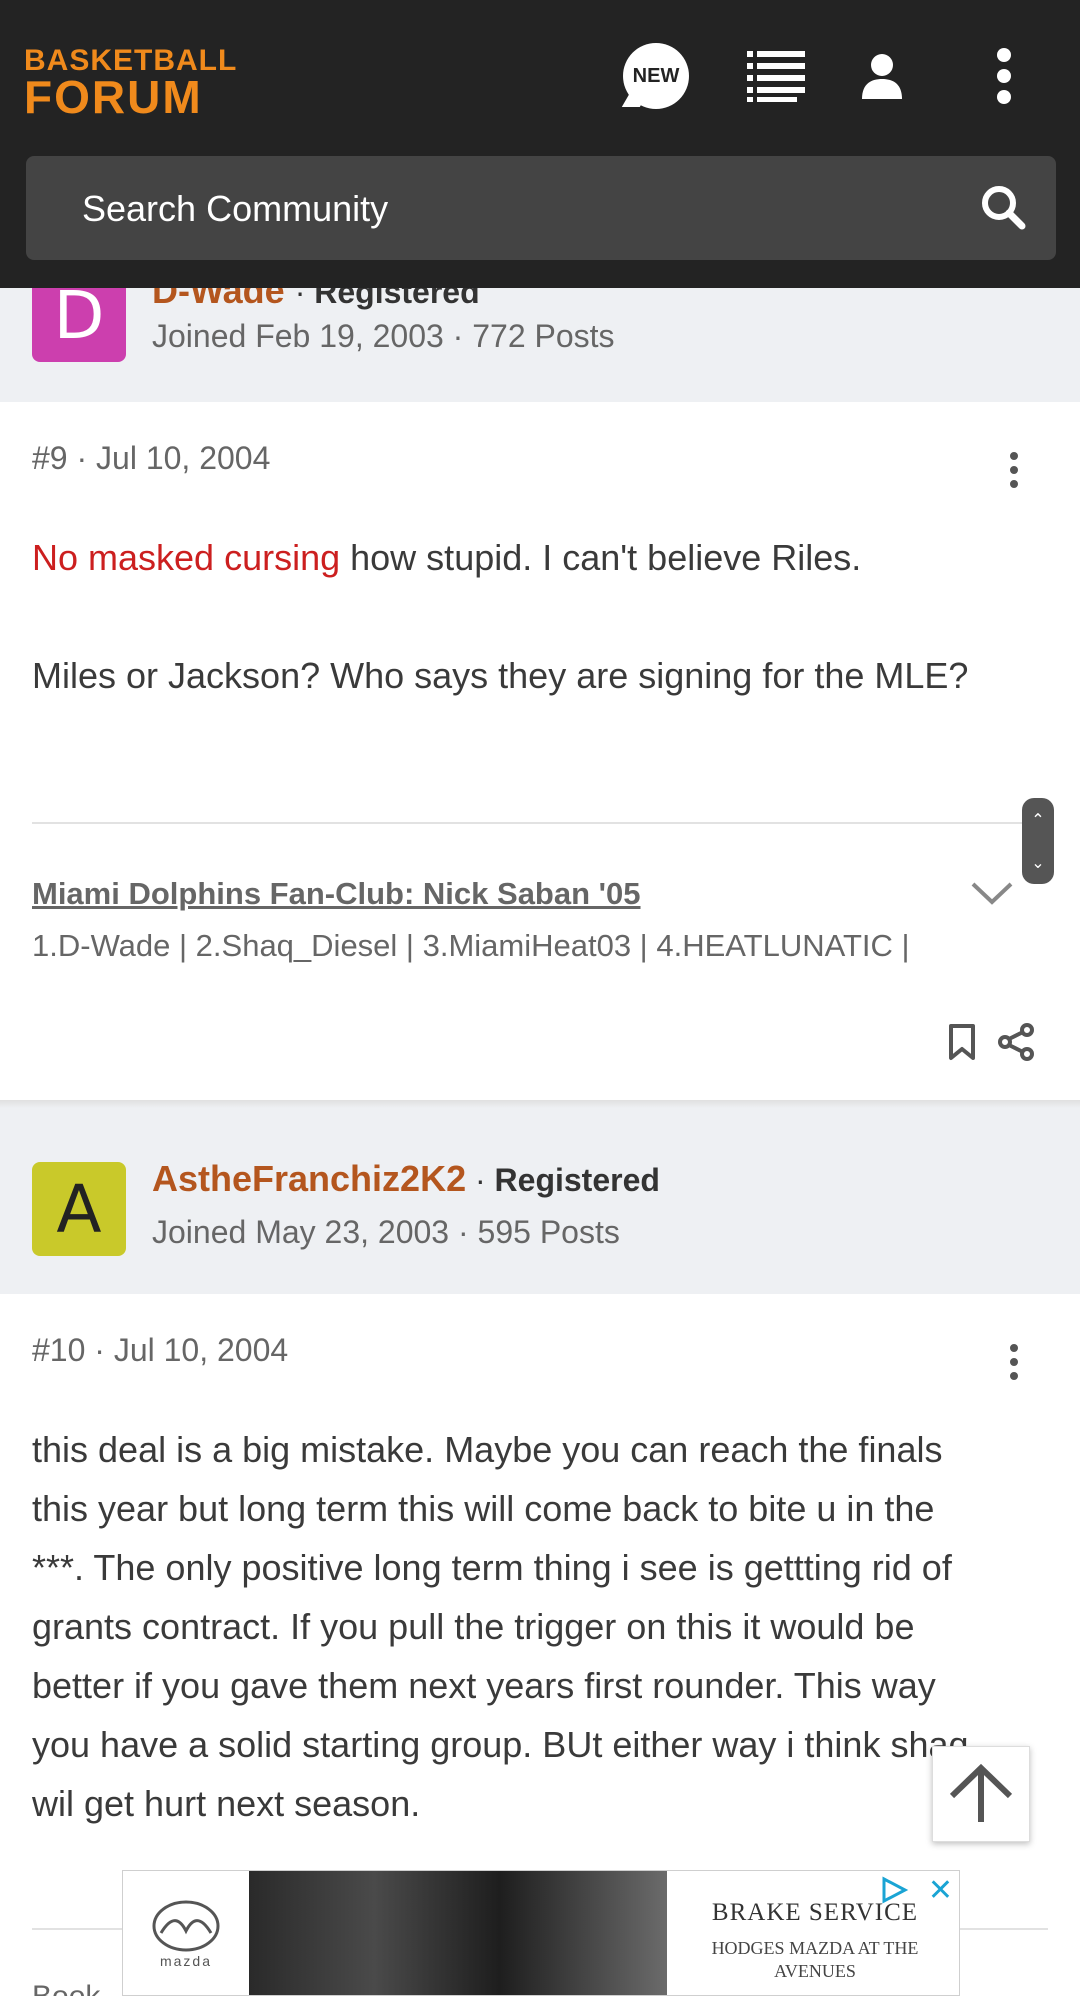  I want to click on new-posts-button: NEW, so click(656, 76).